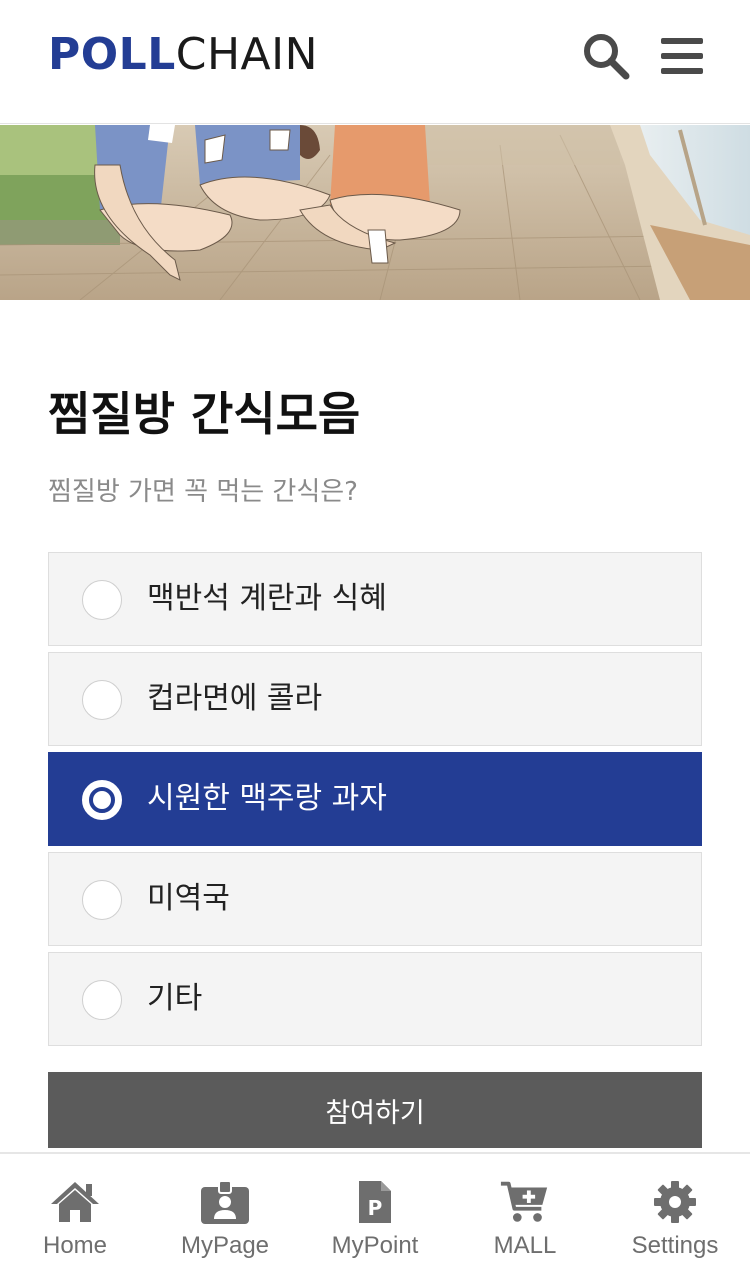 The width and height of the screenshot is (750, 1286). I want to click on point-document-icon: P, so click(375, 1202).